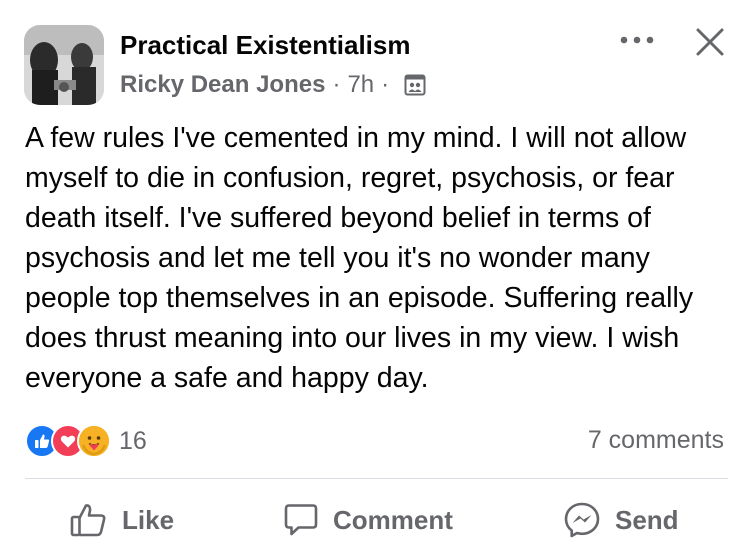  What do you see at coordinates (376, 478) in the screenshot?
I see `action-divider` at bounding box center [376, 478].